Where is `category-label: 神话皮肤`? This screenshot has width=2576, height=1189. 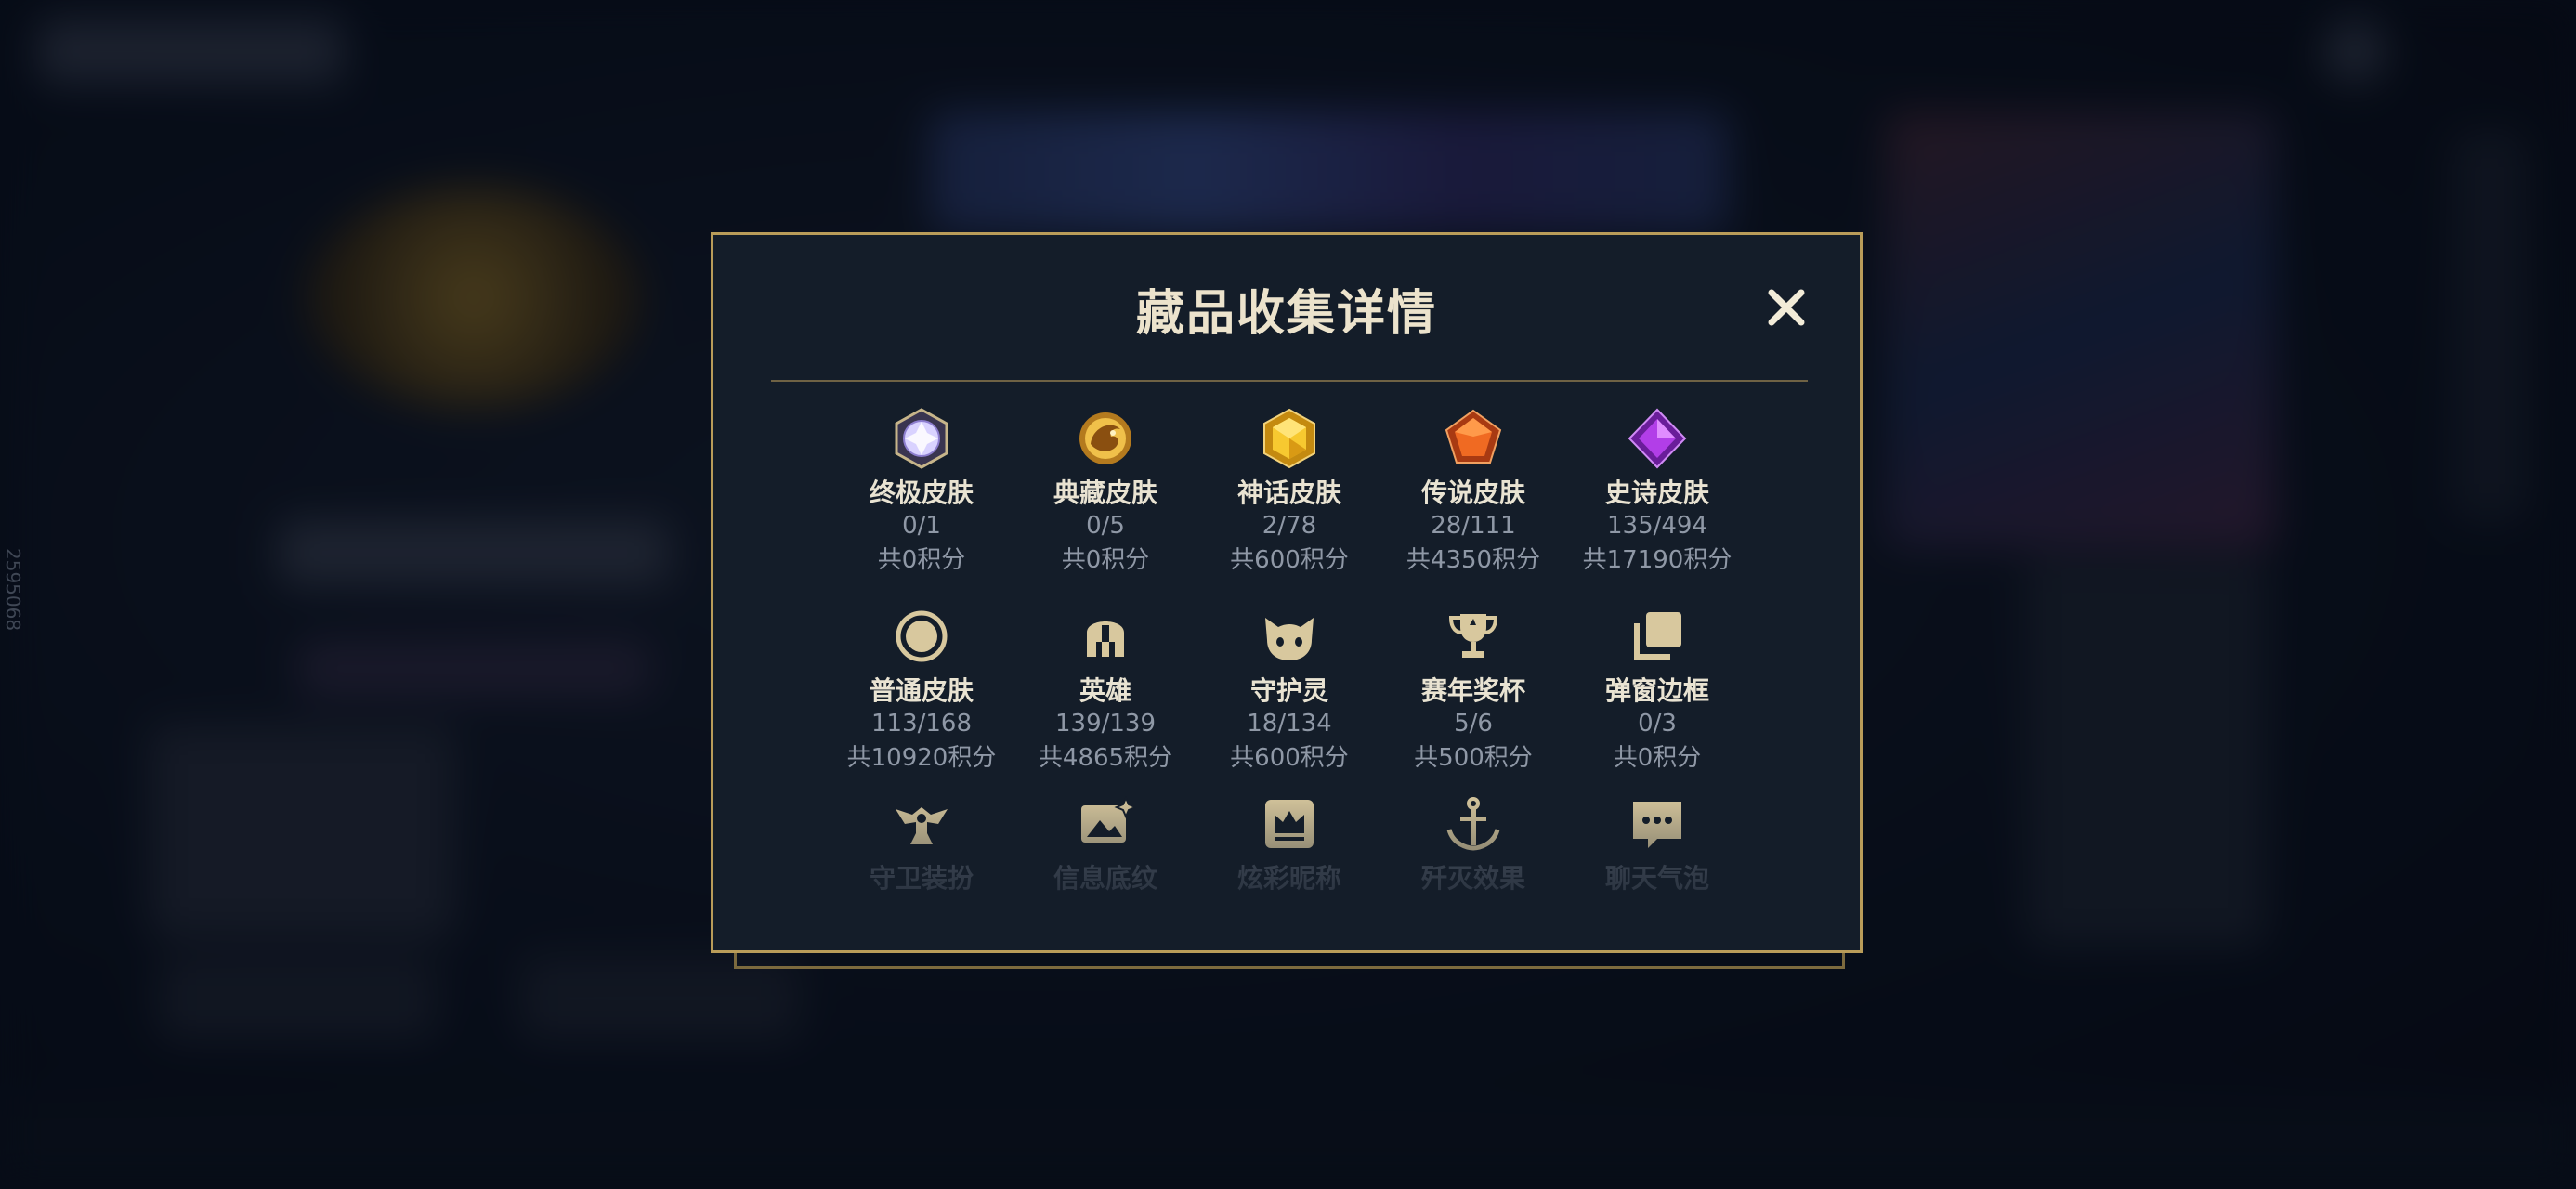 category-label: 神话皮肤 is located at coordinates (1289, 492).